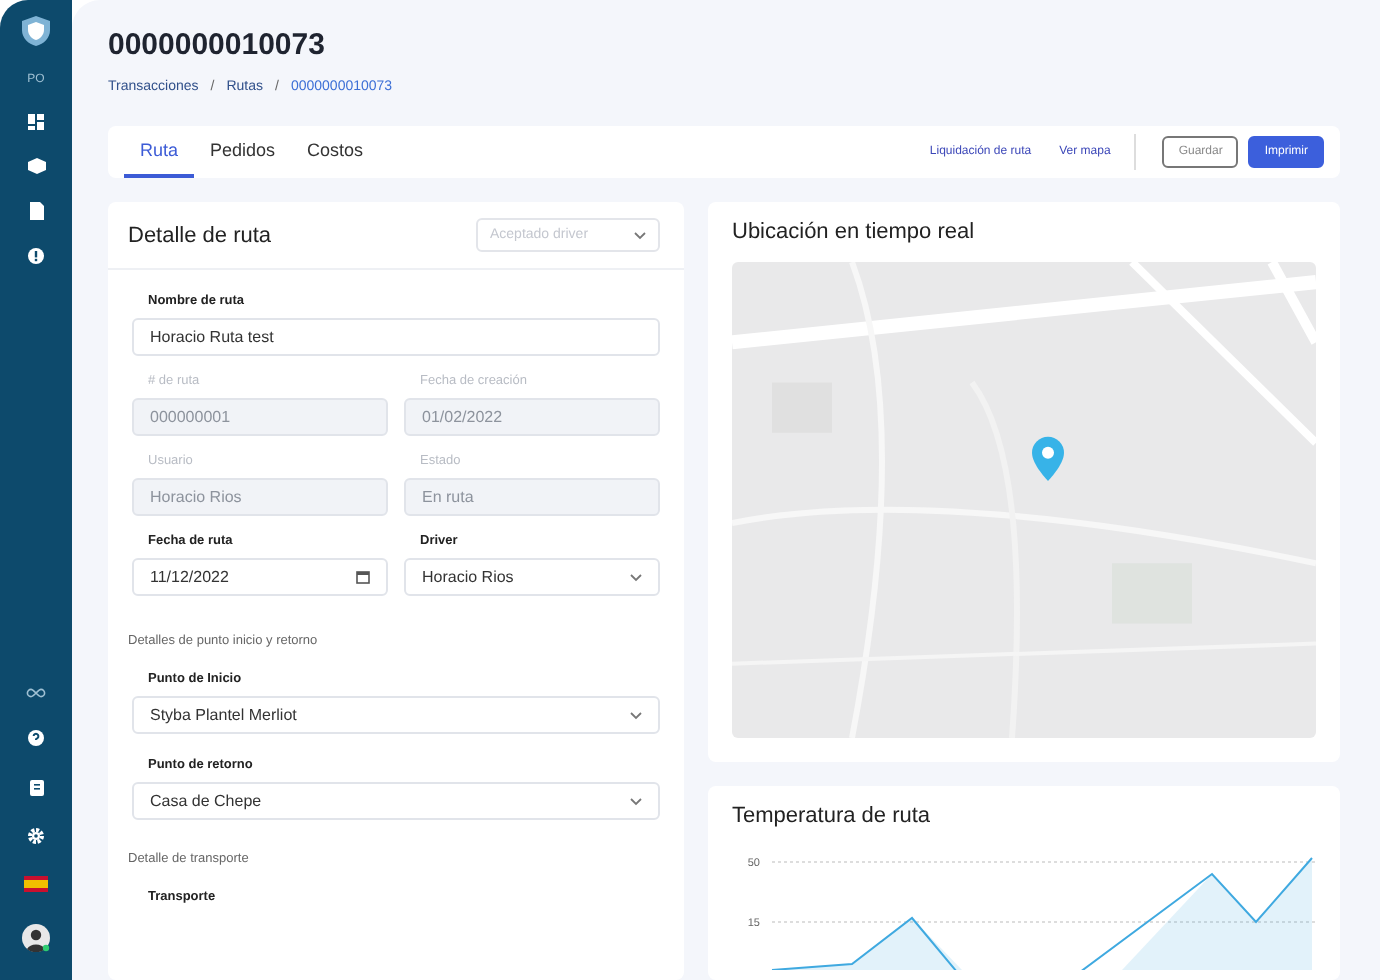  What do you see at coordinates (831, 816) in the screenshot?
I see `card-title: Temperatura de ruta` at bounding box center [831, 816].